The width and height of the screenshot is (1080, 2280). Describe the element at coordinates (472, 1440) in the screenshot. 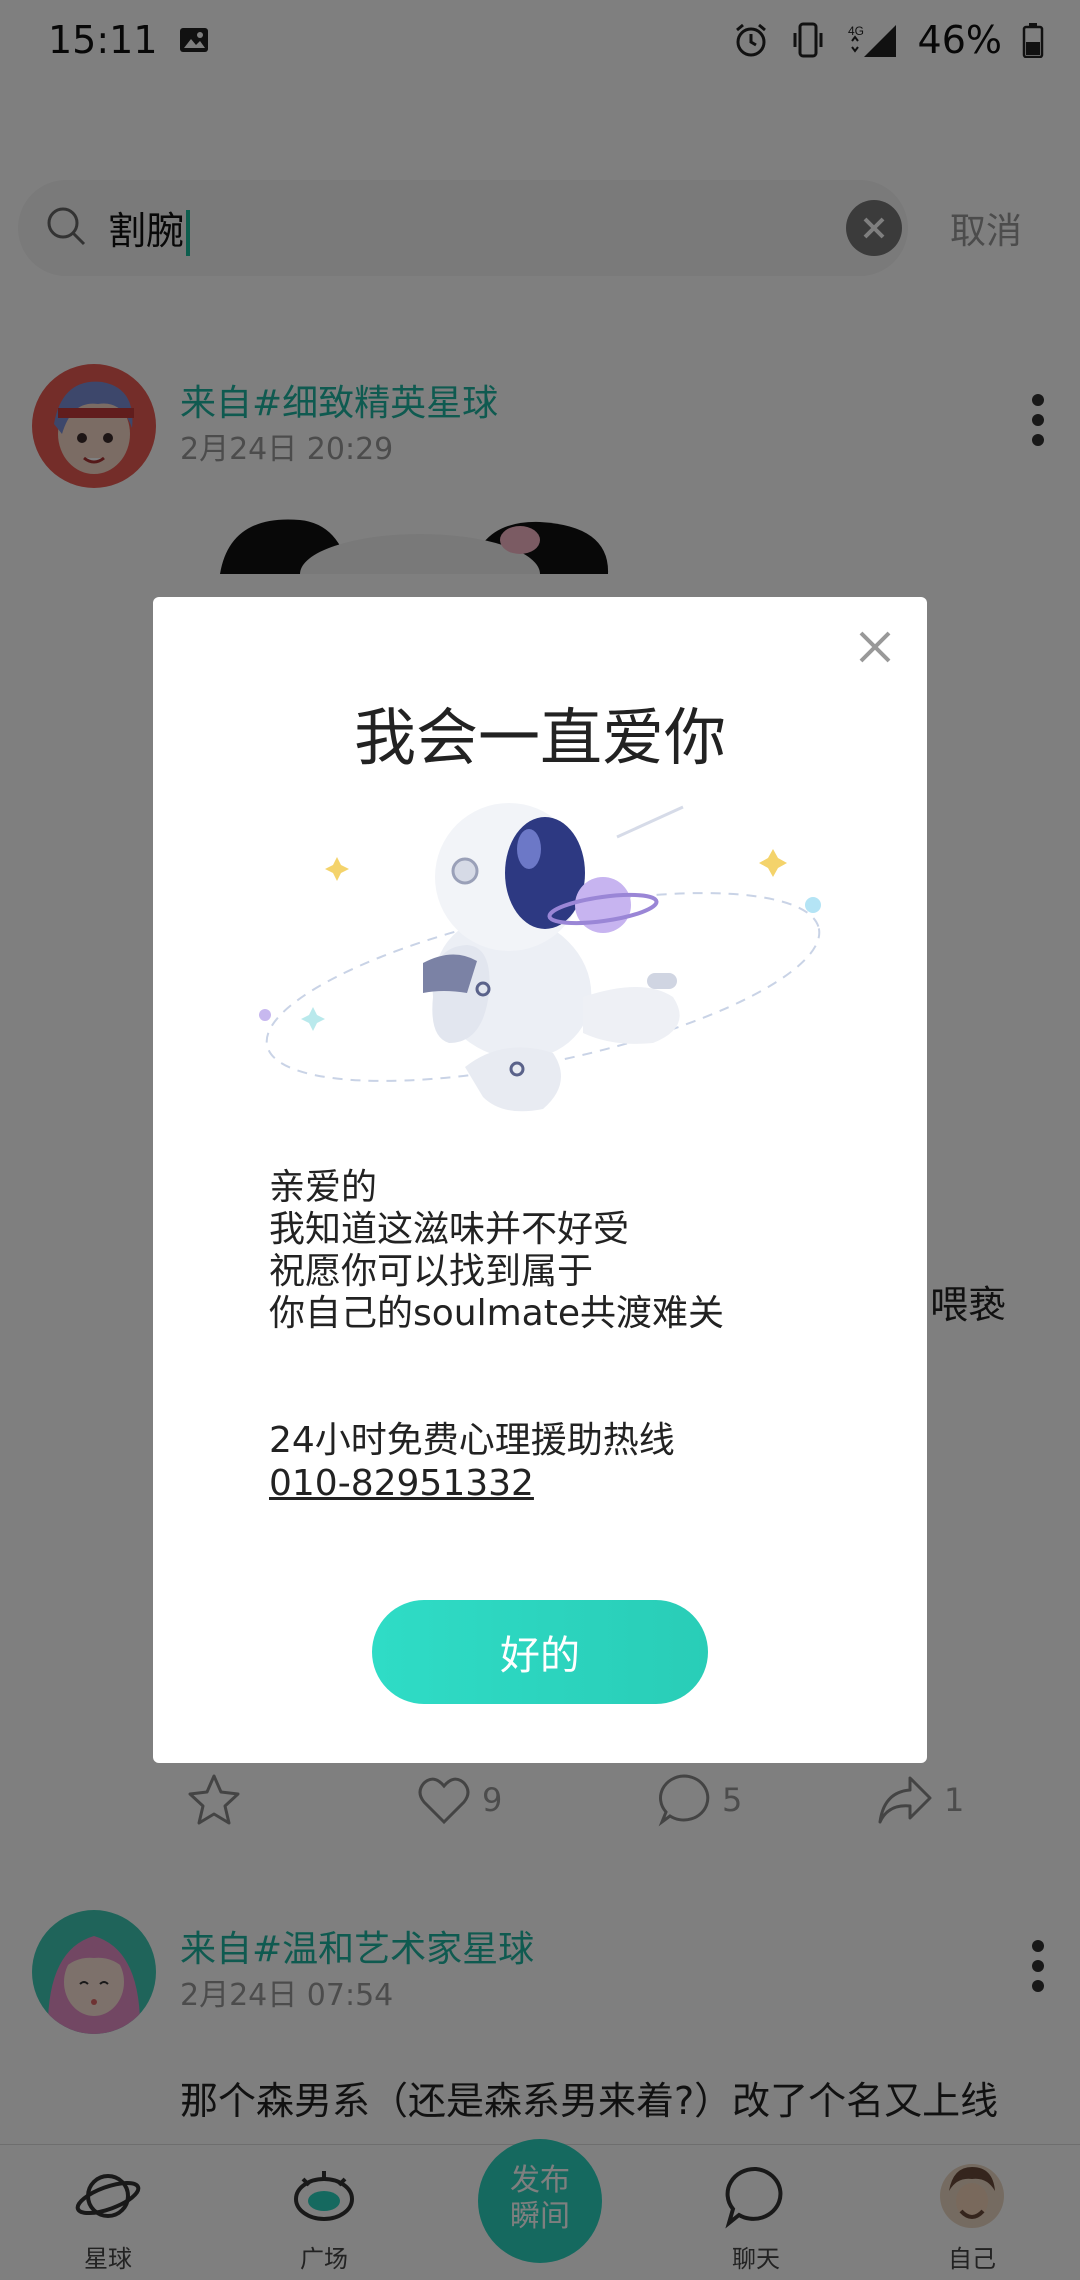

I see `hotline-label: 24小时免费心理援助热线` at that location.